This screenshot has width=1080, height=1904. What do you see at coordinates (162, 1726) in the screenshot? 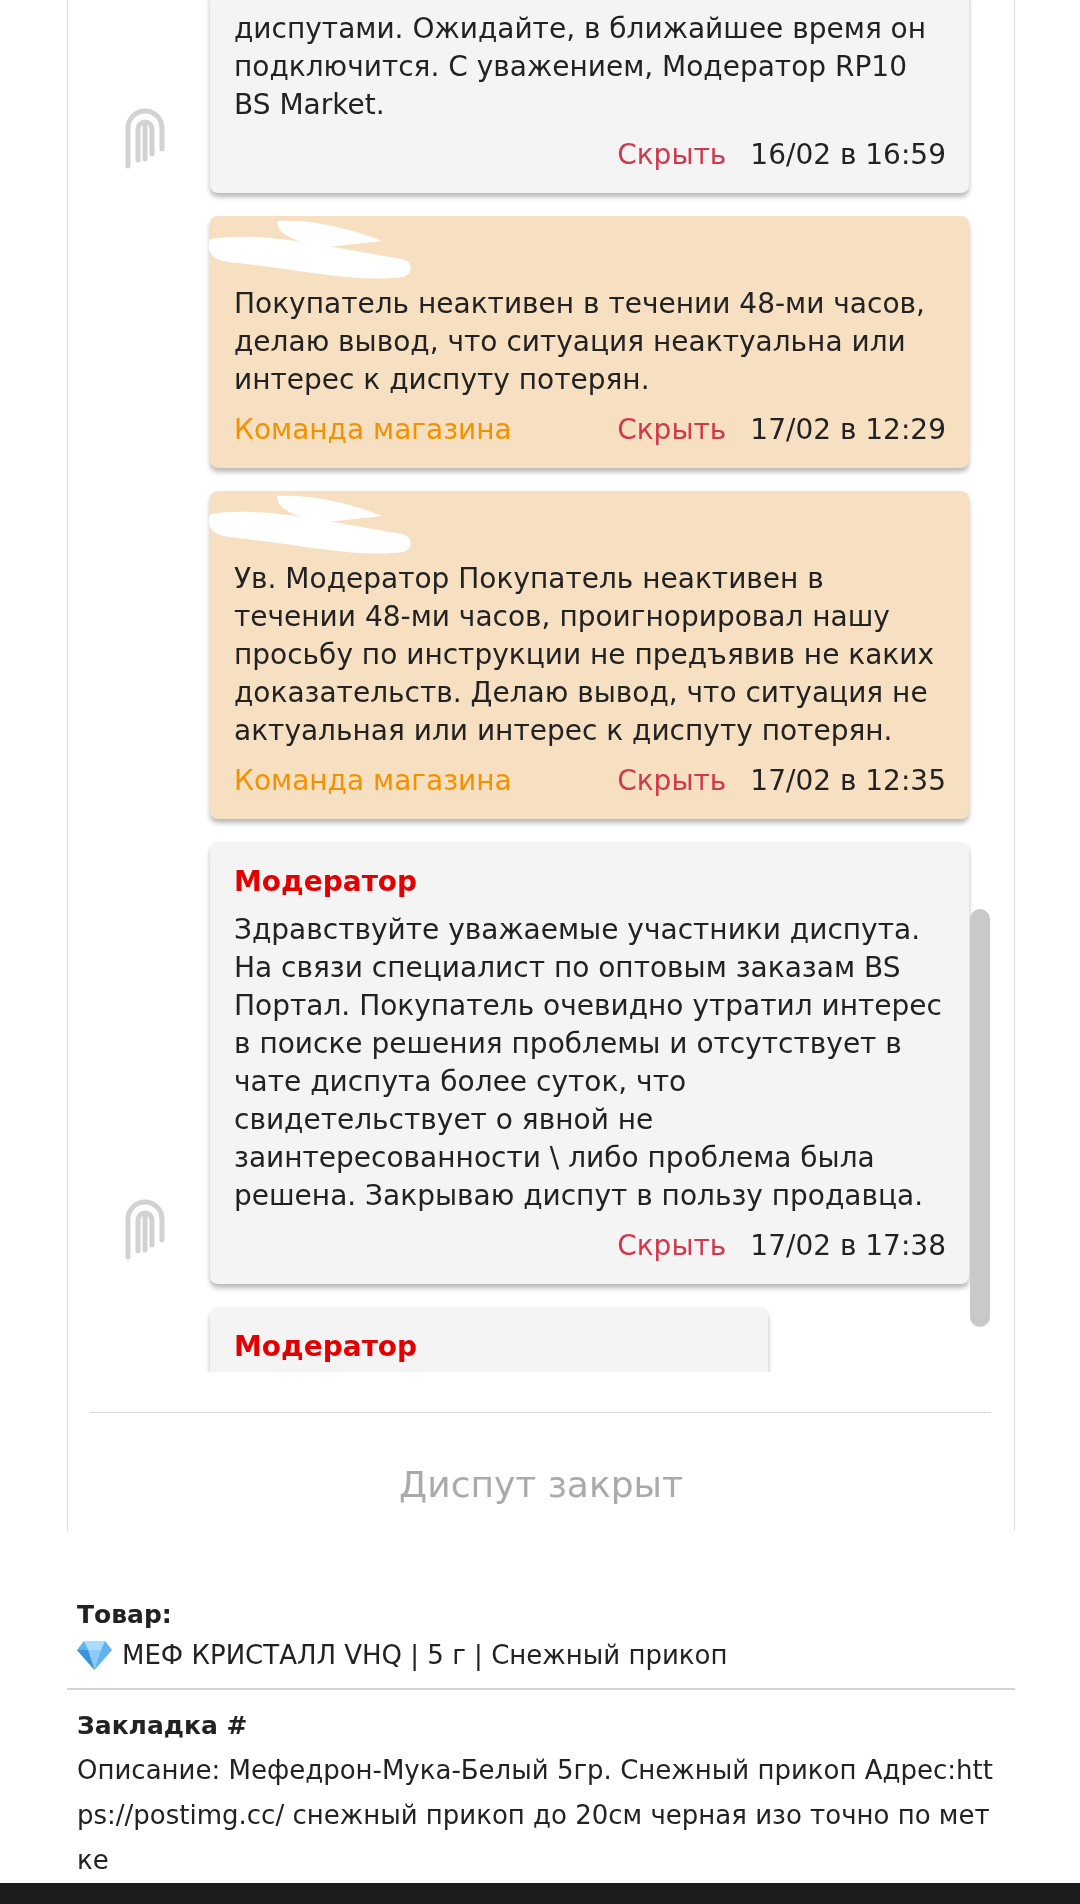
I see `drop-label: Закладка #` at bounding box center [162, 1726].